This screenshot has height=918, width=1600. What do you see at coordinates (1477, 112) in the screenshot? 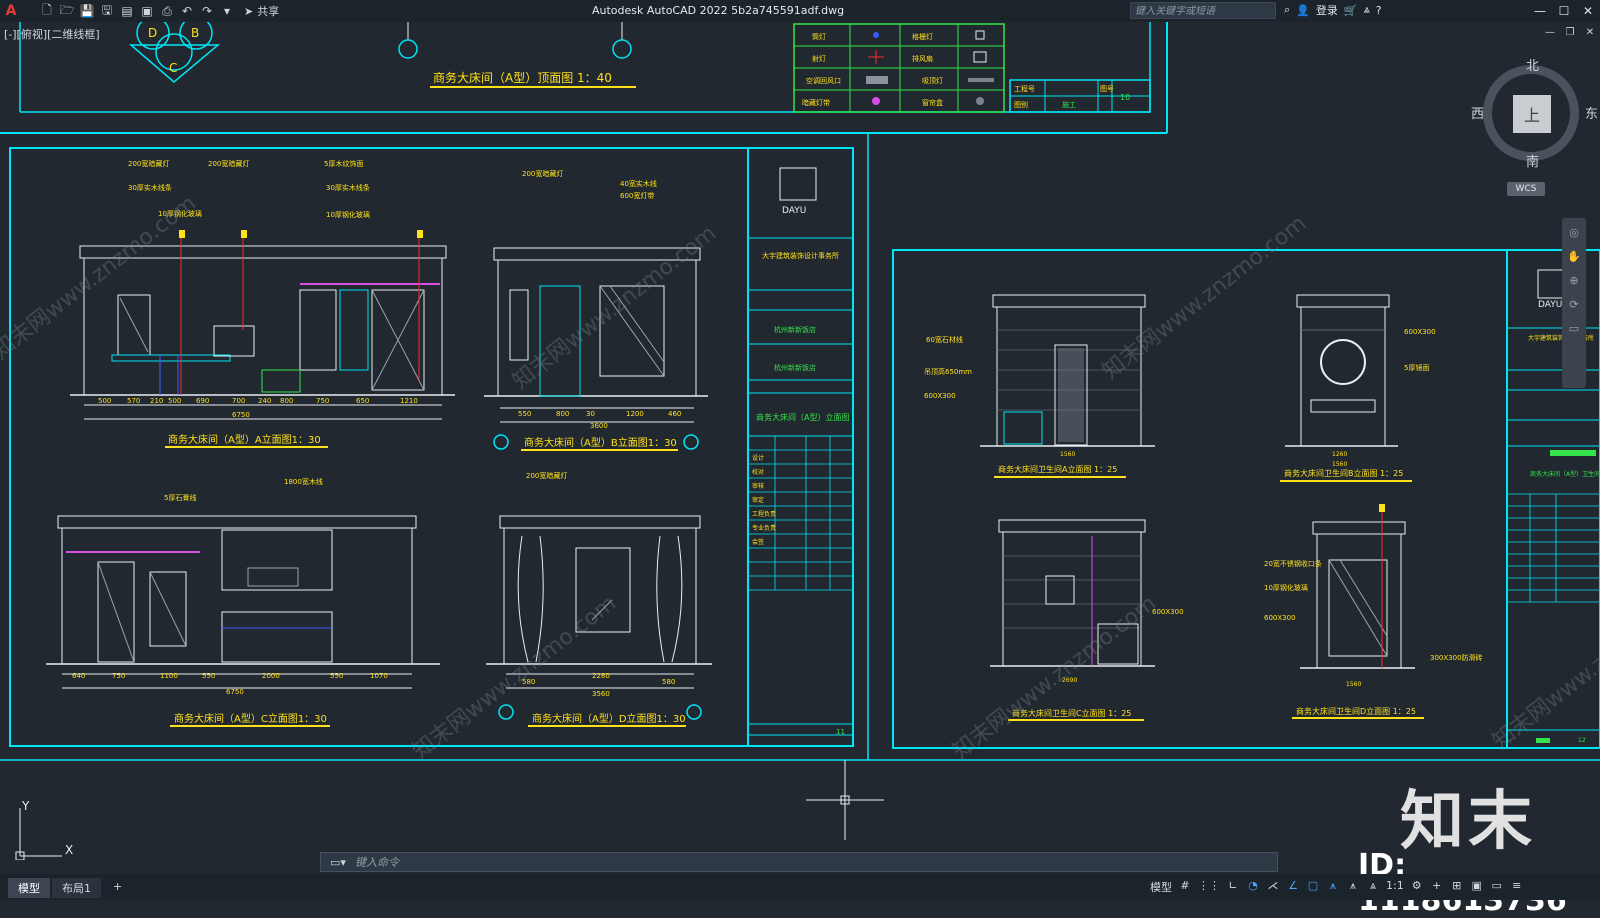
I see `compass-west: 西` at bounding box center [1477, 112].